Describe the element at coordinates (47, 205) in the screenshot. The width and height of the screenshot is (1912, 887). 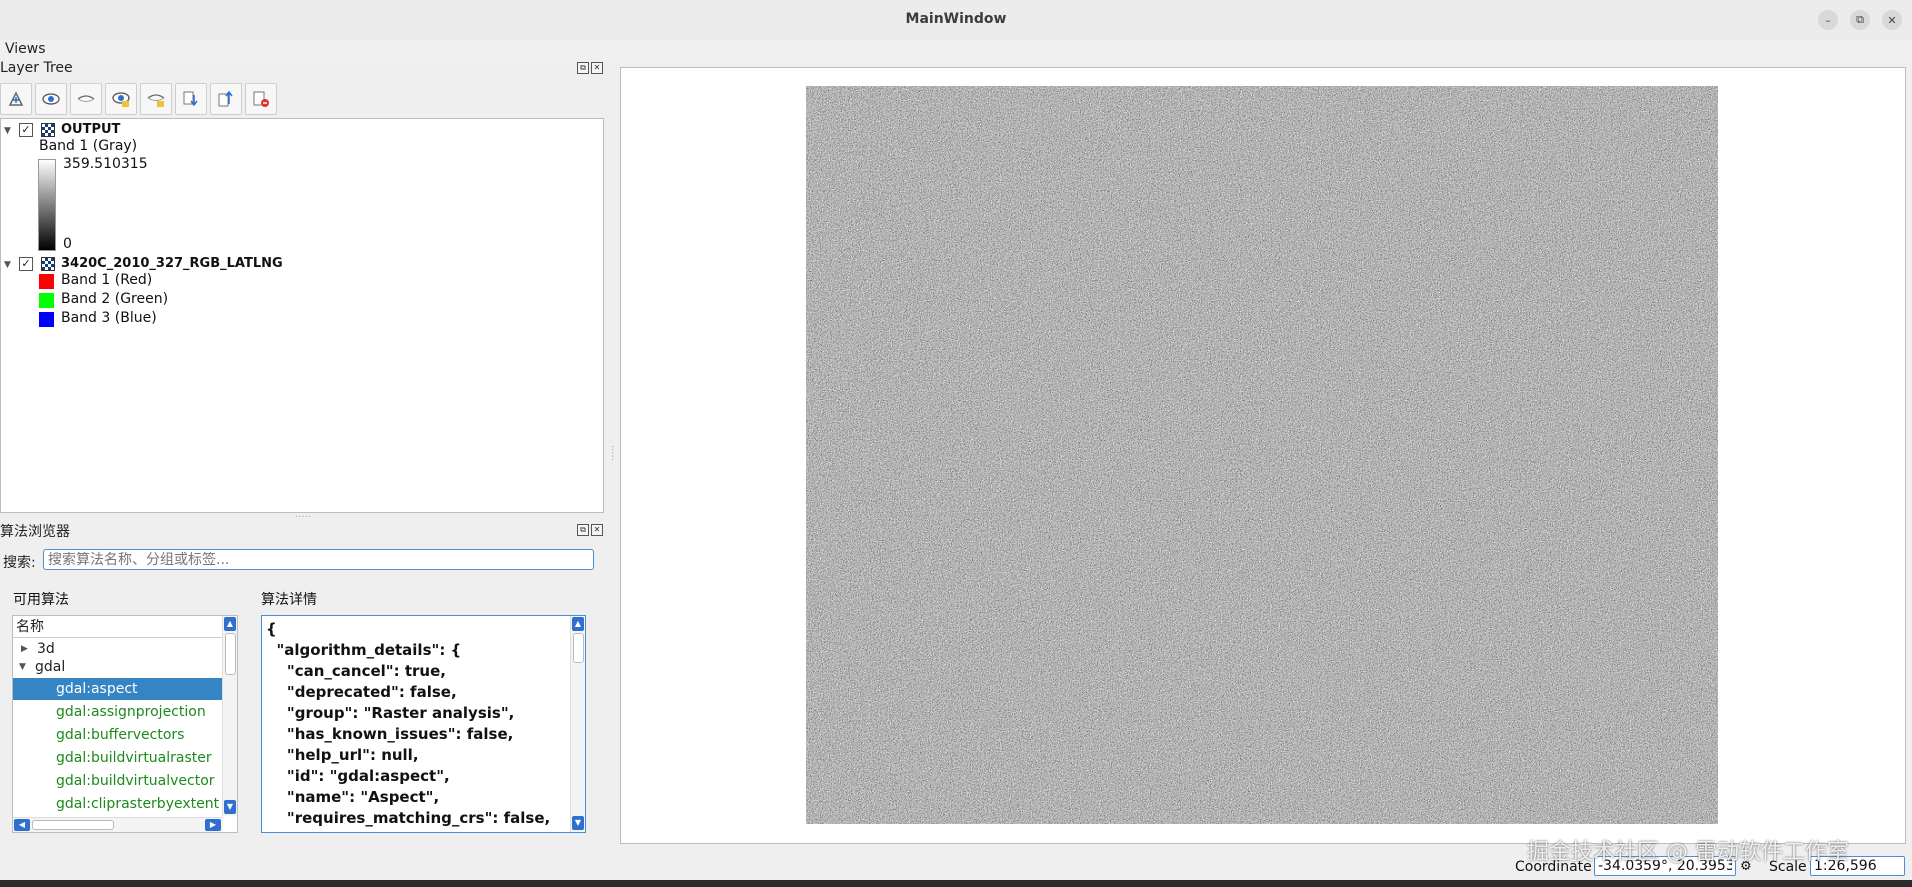
I see `gray-ramp-legend` at that location.